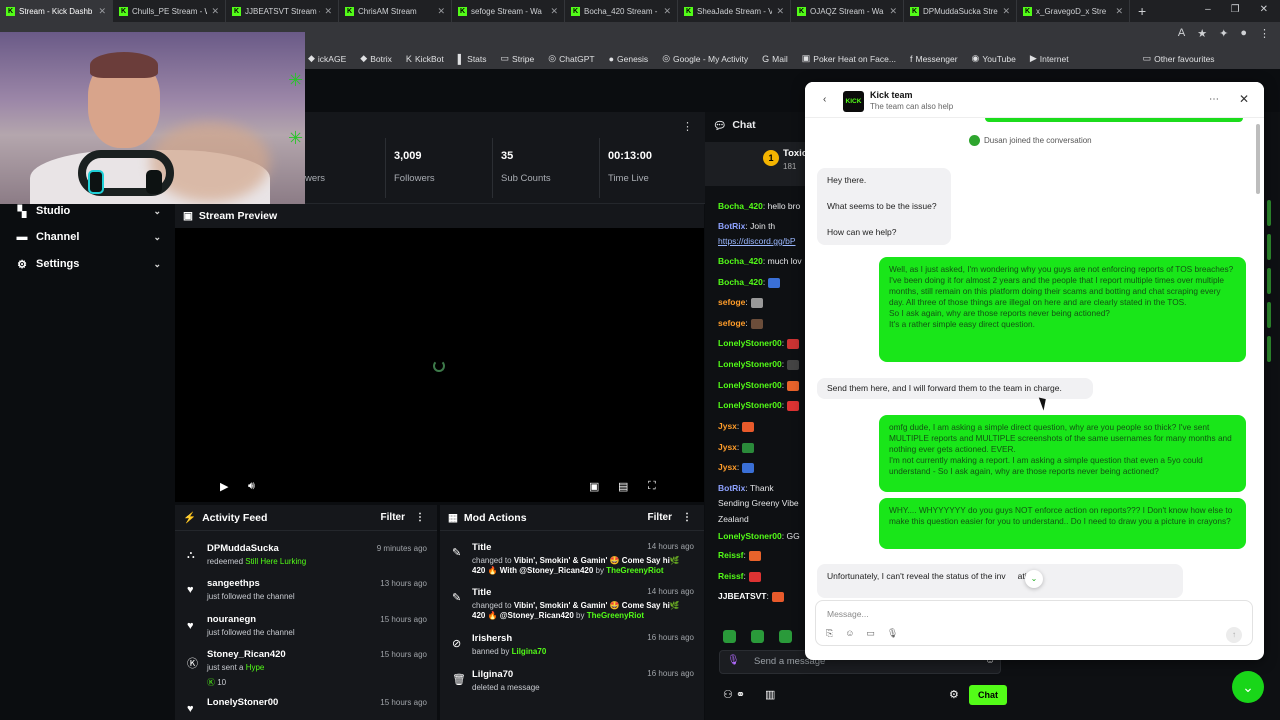 This screenshot has height=720, width=1280. What do you see at coordinates (1264, 9) in the screenshot?
I see `close-window-icon: ✕` at bounding box center [1264, 9].